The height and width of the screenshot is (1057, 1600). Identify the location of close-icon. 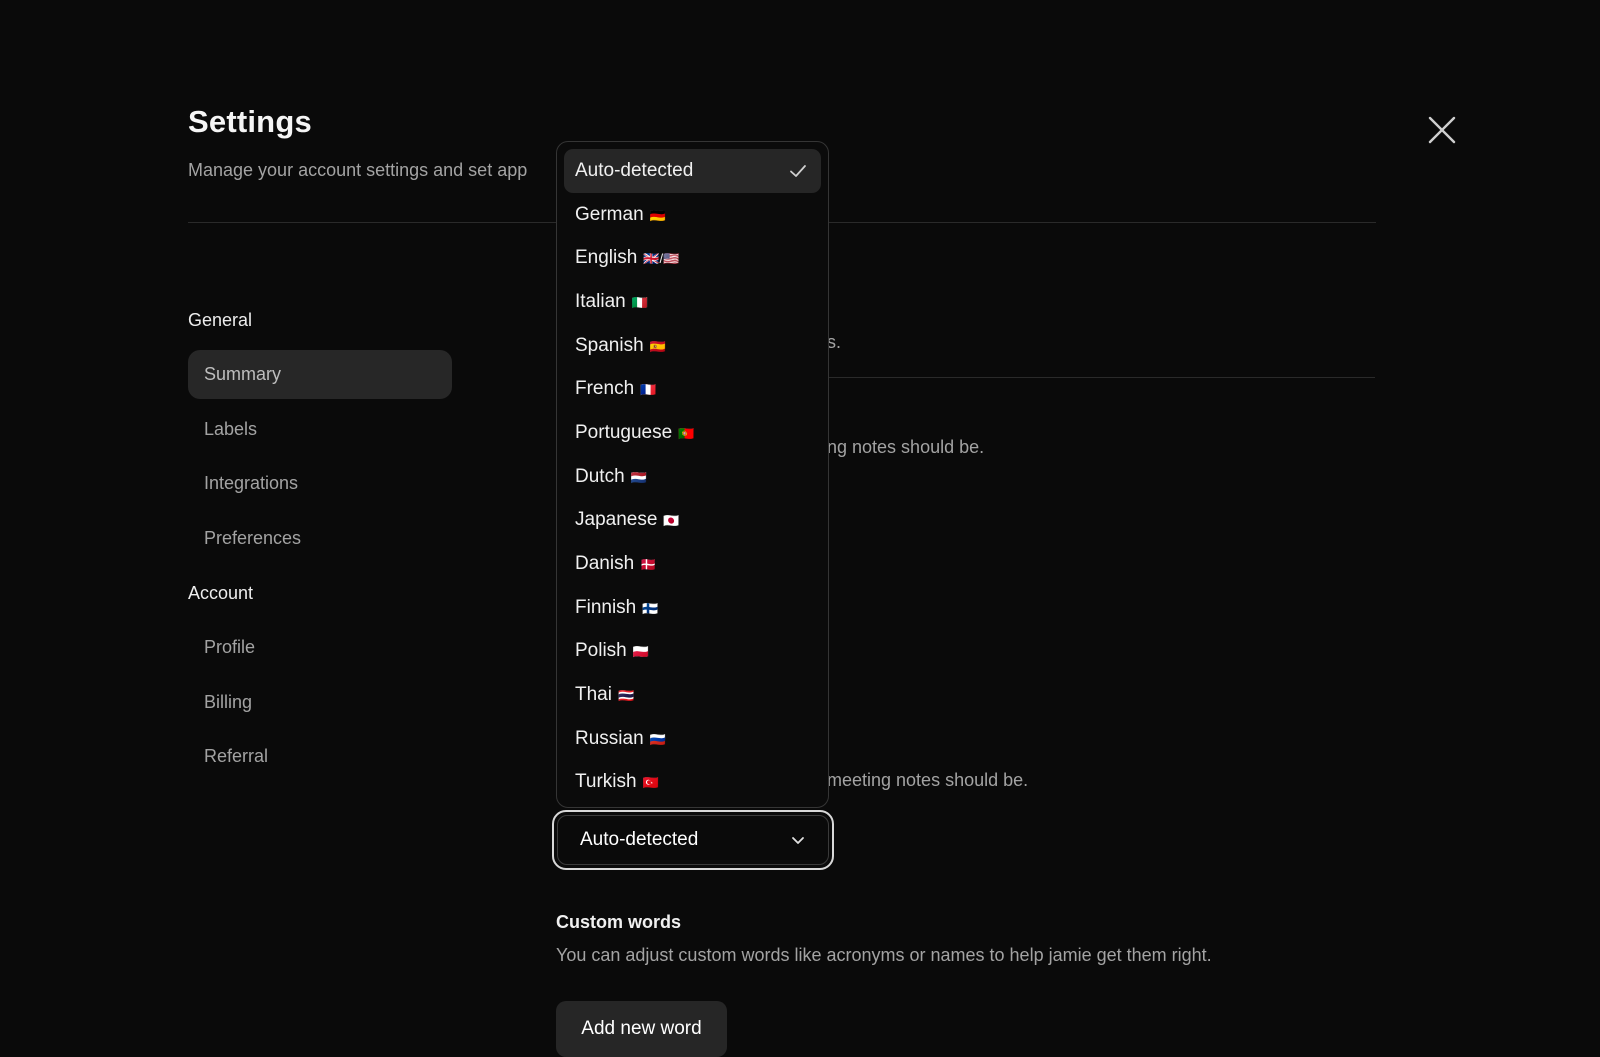
(1442, 130).